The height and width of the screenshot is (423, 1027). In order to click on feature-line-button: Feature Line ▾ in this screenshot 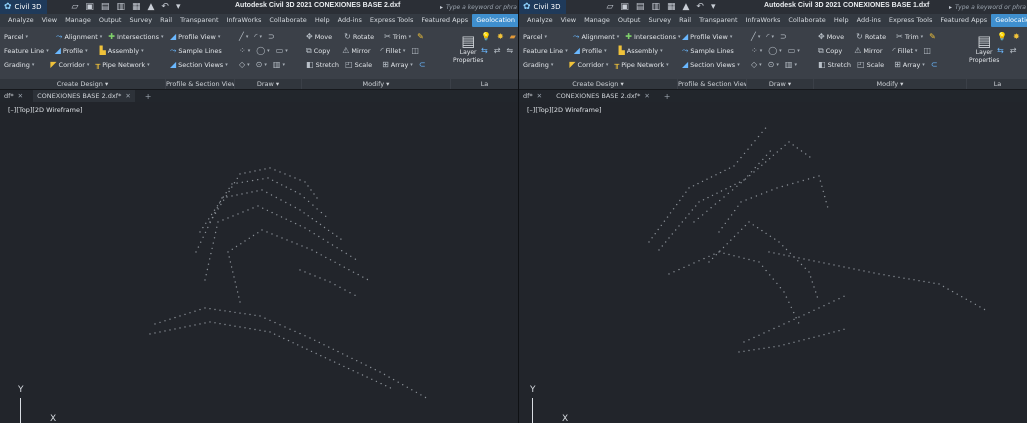, I will do `click(26, 51)`.